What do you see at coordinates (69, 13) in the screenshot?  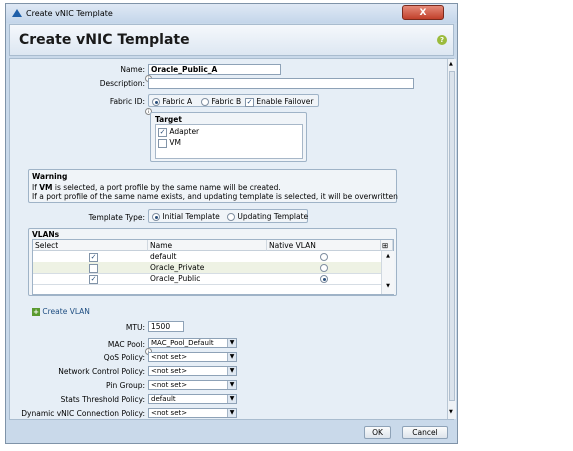 I see `window-title: Create vNIC Template` at bounding box center [69, 13].